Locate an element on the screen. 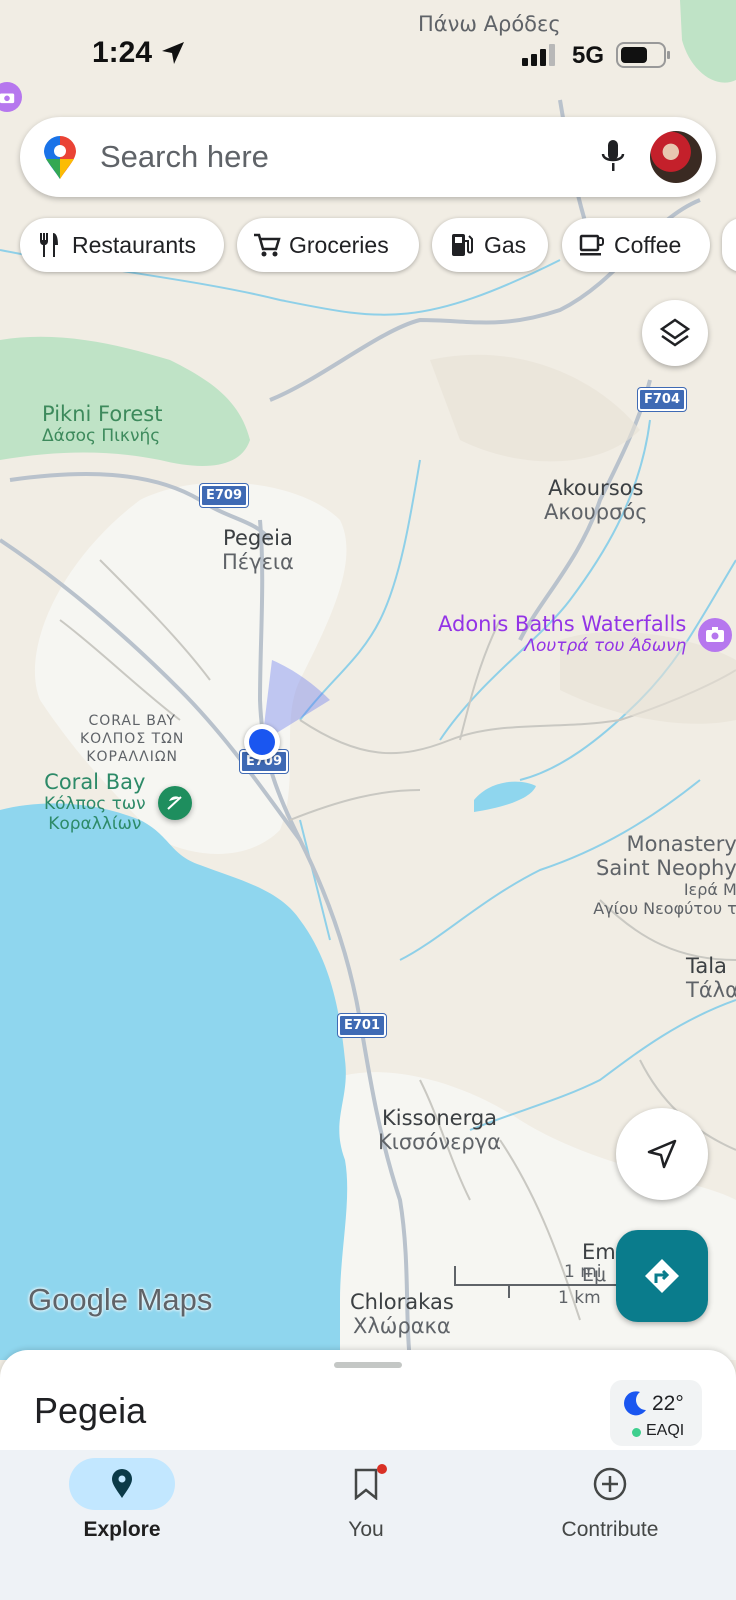 Image resolution: width=736 pixels, height=1600 pixels. road-shield-e709-north: E709 is located at coordinates (224, 495).